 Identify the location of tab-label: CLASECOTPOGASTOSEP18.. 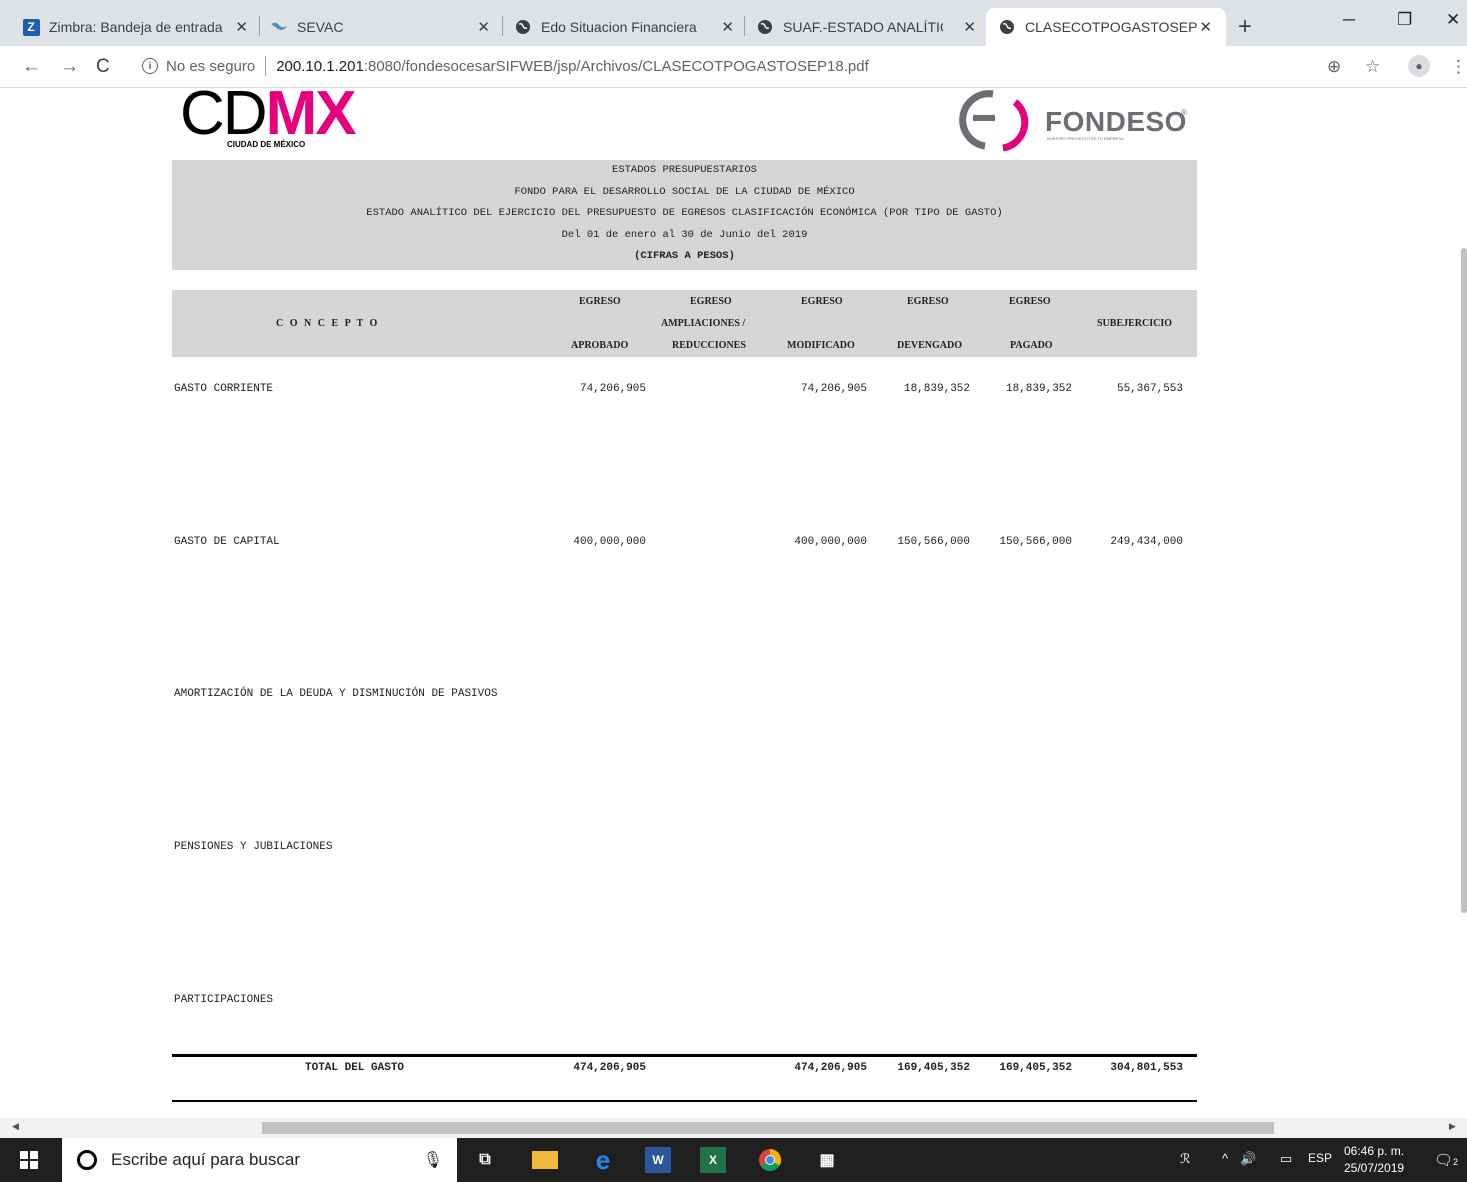
(1111, 27).